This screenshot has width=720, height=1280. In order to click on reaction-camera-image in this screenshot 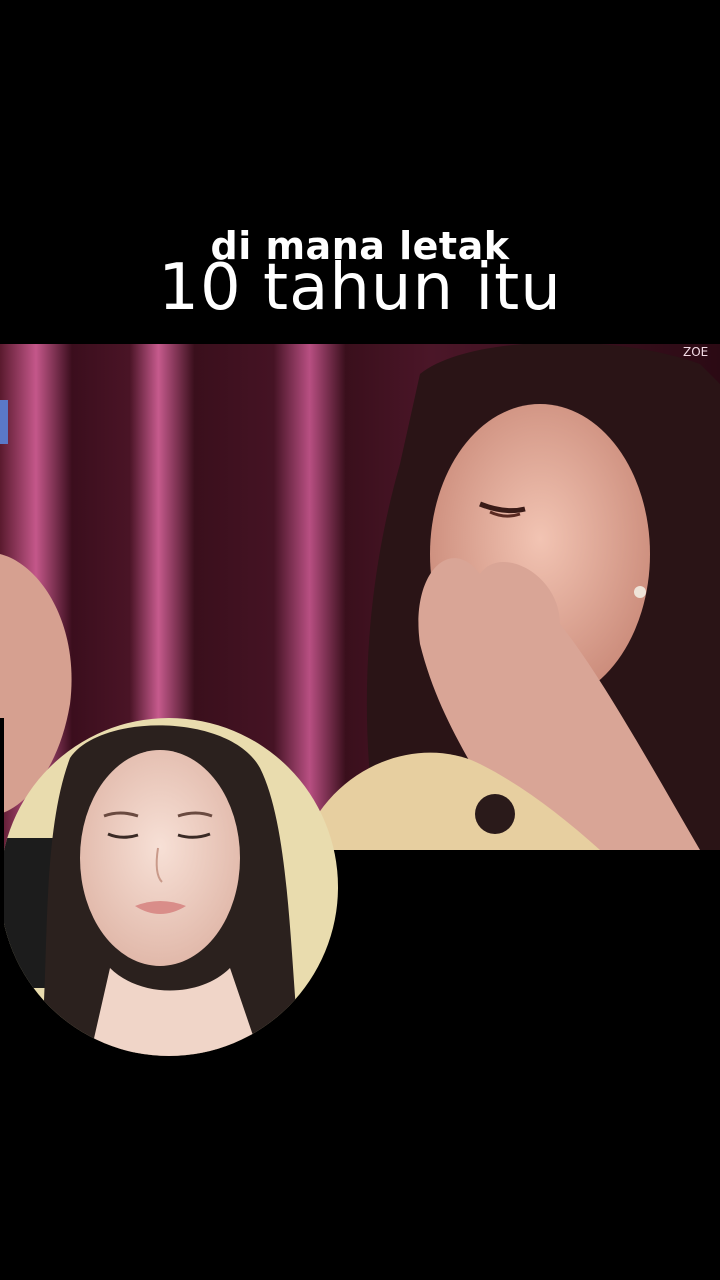, I will do `click(169, 887)`.